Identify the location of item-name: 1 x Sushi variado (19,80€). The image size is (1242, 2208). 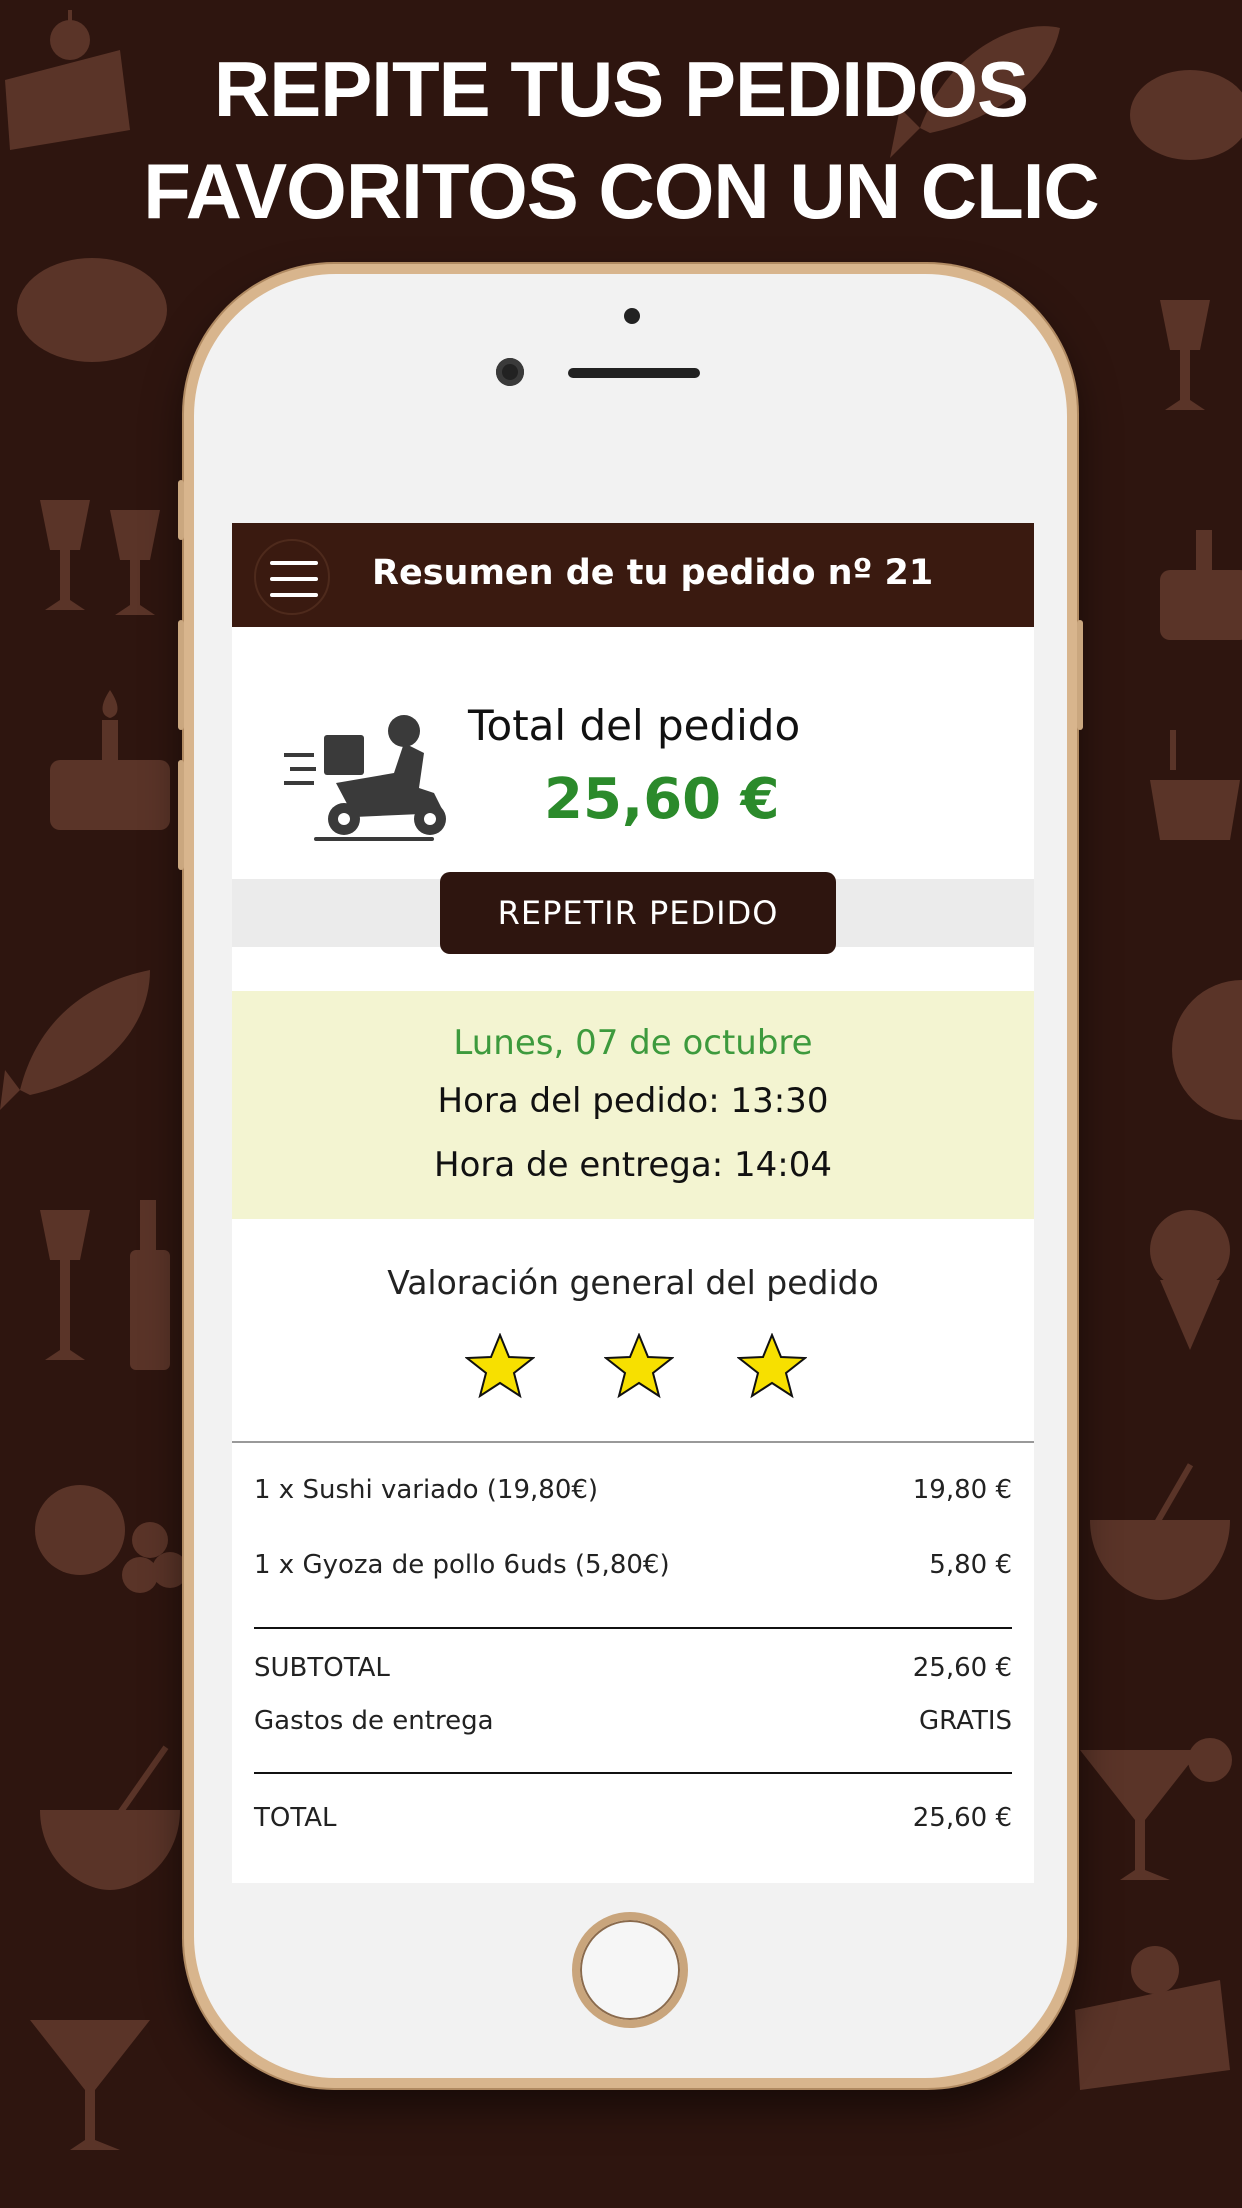
(426, 1490).